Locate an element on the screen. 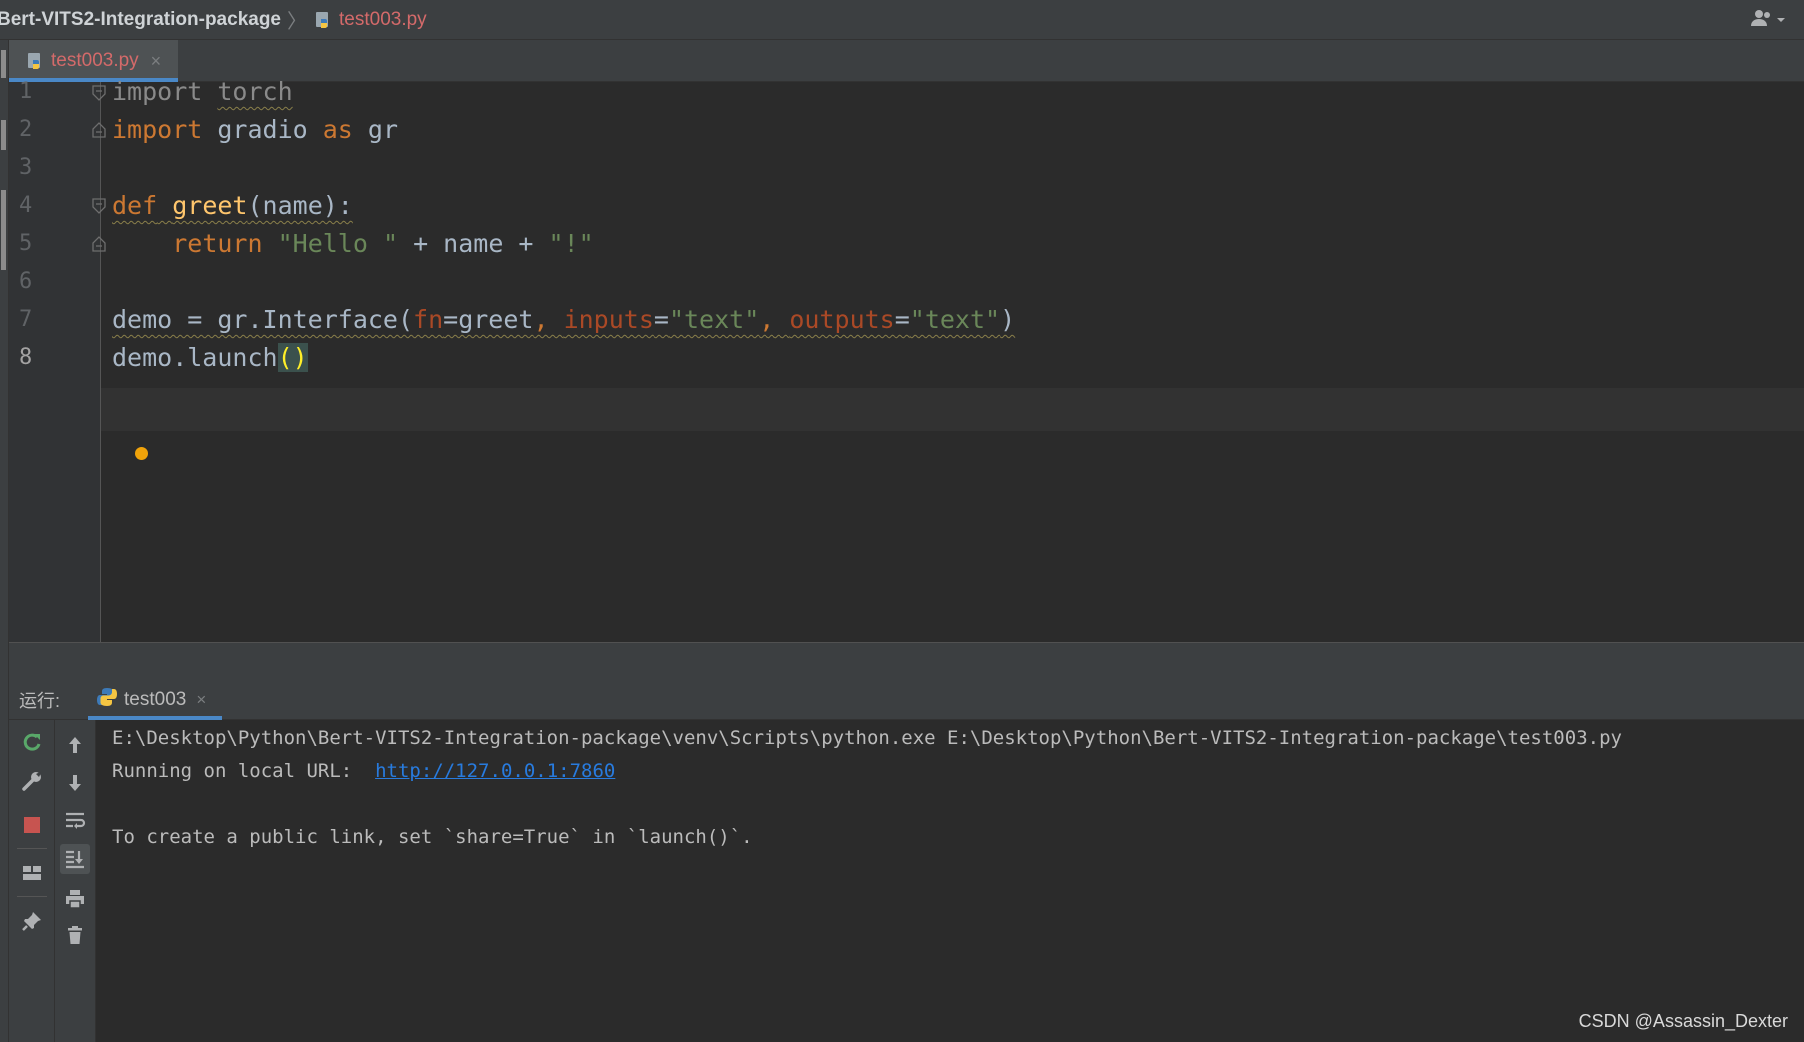 The width and height of the screenshot is (1804, 1042). line-number: 5 is located at coordinates (26, 243).